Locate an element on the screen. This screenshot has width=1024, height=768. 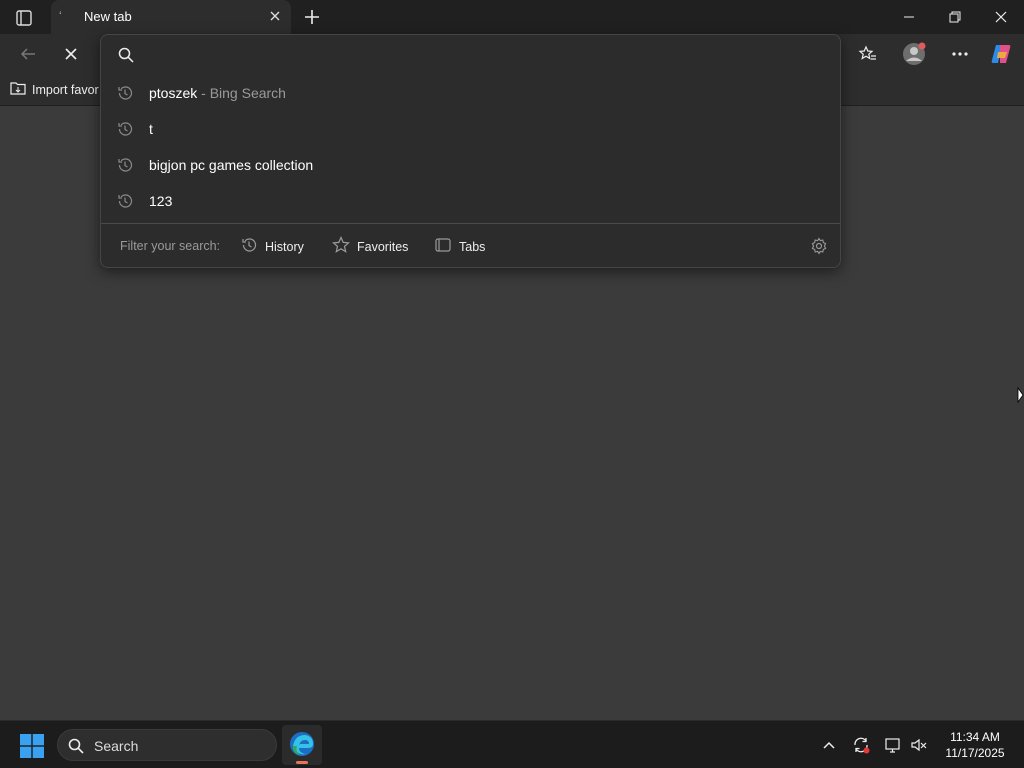
favorites-star-icon is located at coordinates (868, 54).